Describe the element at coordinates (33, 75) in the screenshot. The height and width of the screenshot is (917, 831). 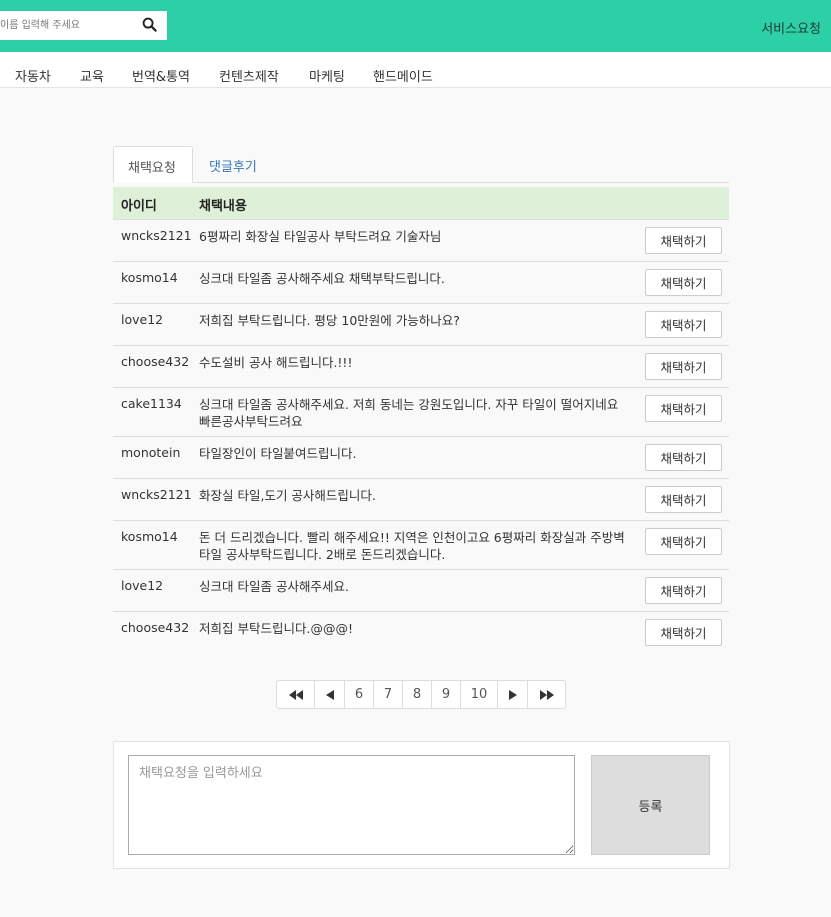
I see `category-car: 자동차` at that location.